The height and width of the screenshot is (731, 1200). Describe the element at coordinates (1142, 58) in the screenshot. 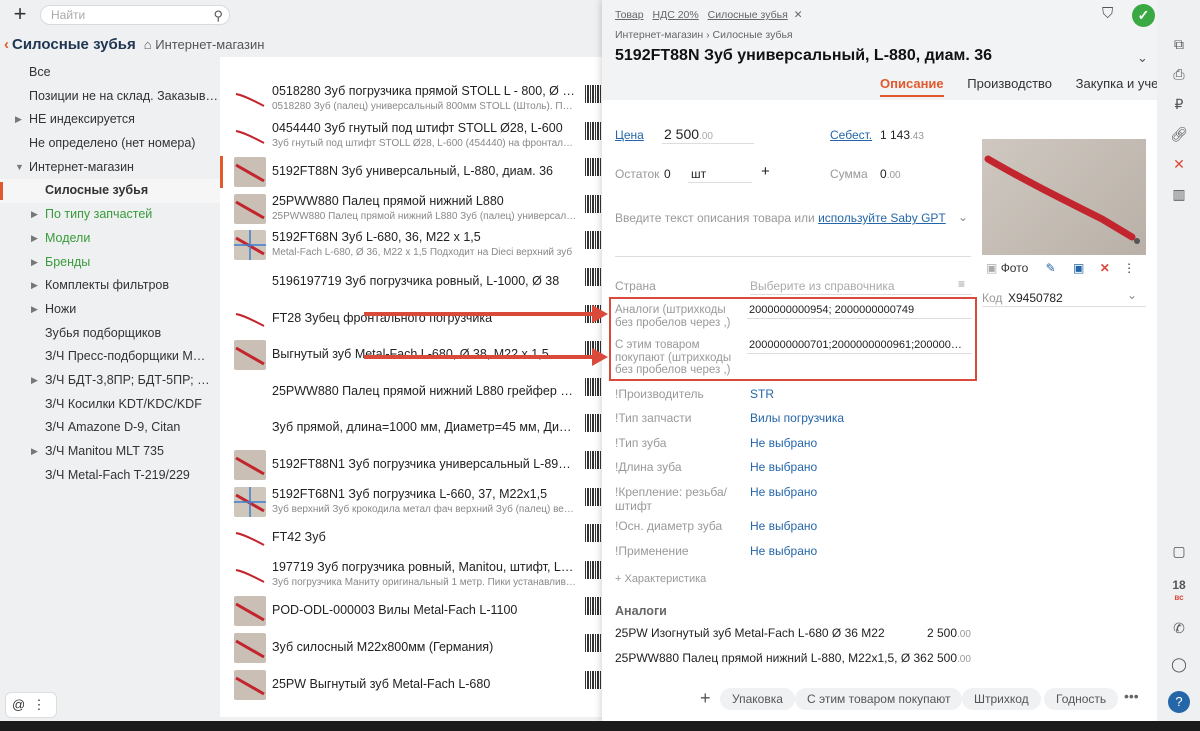

I see `chevron-down-icon: ⌄` at that location.